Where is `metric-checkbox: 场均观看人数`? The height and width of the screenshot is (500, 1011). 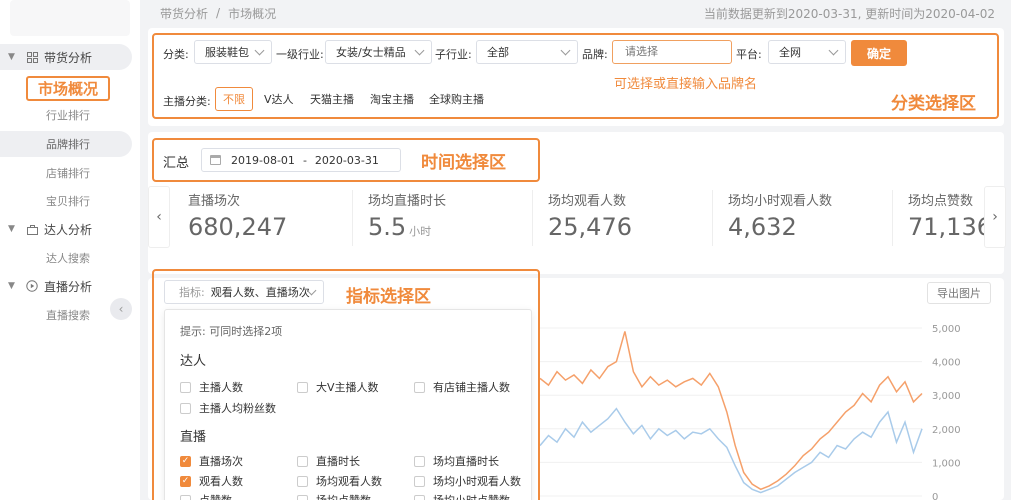 metric-checkbox: 场均观看人数 is located at coordinates (339, 481).